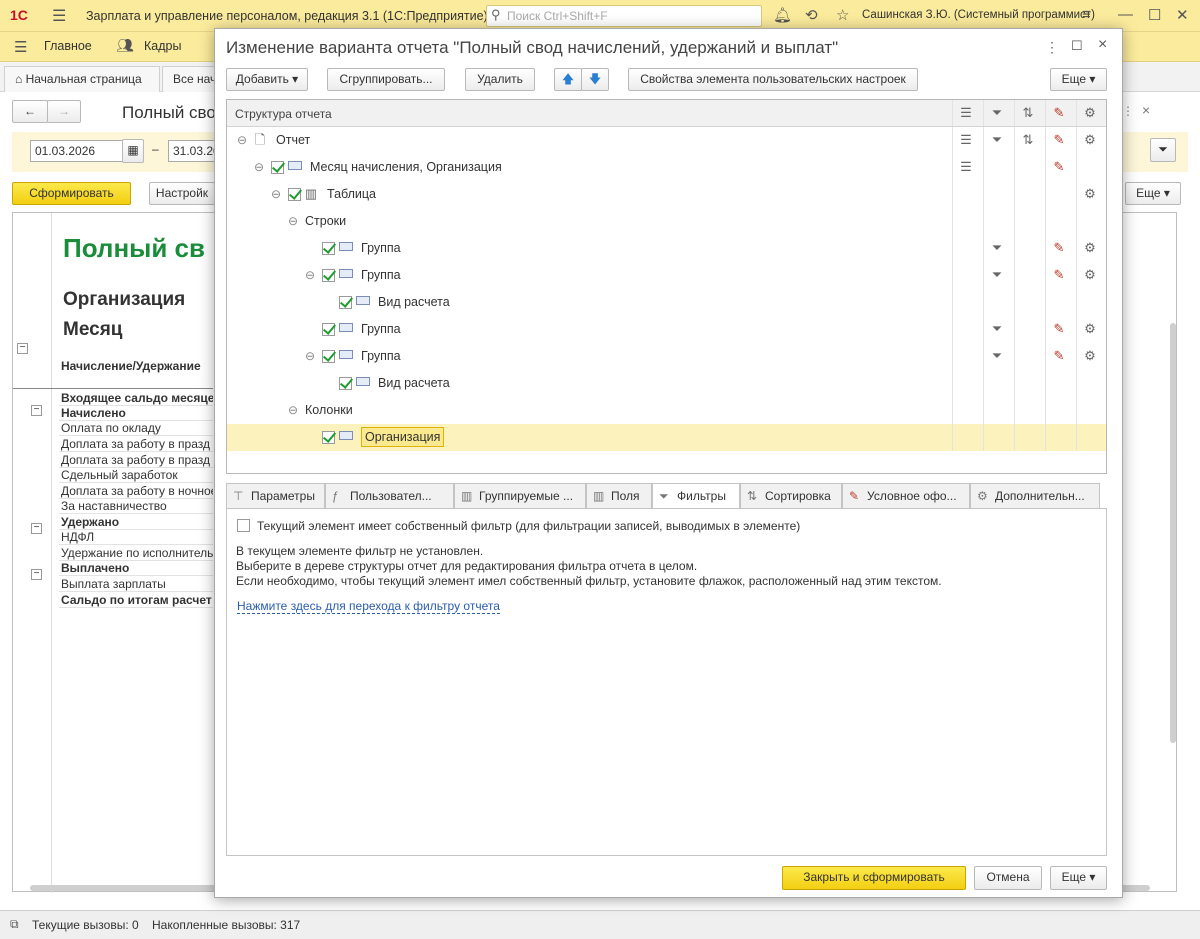 The image size is (1200, 939). Describe the element at coordinates (1086, 14) in the screenshot. I see `settings-icon: ≡` at that location.